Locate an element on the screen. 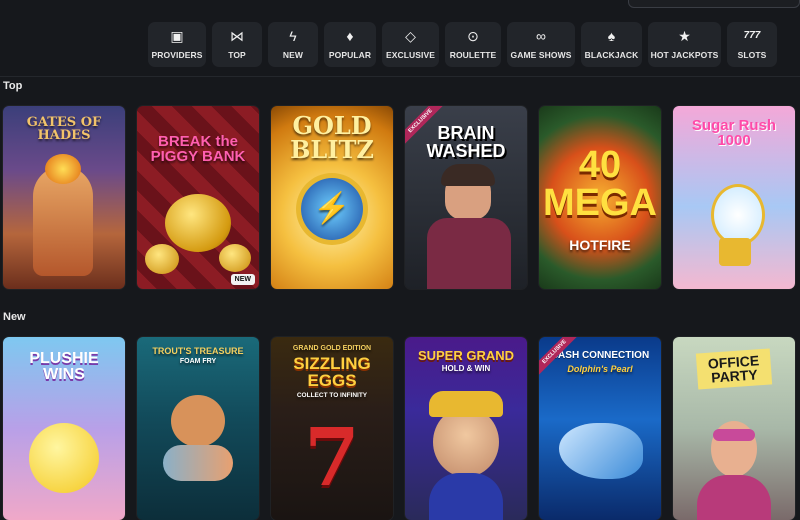  bowtie-icon: ⋈ is located at coordinates (237, 36).